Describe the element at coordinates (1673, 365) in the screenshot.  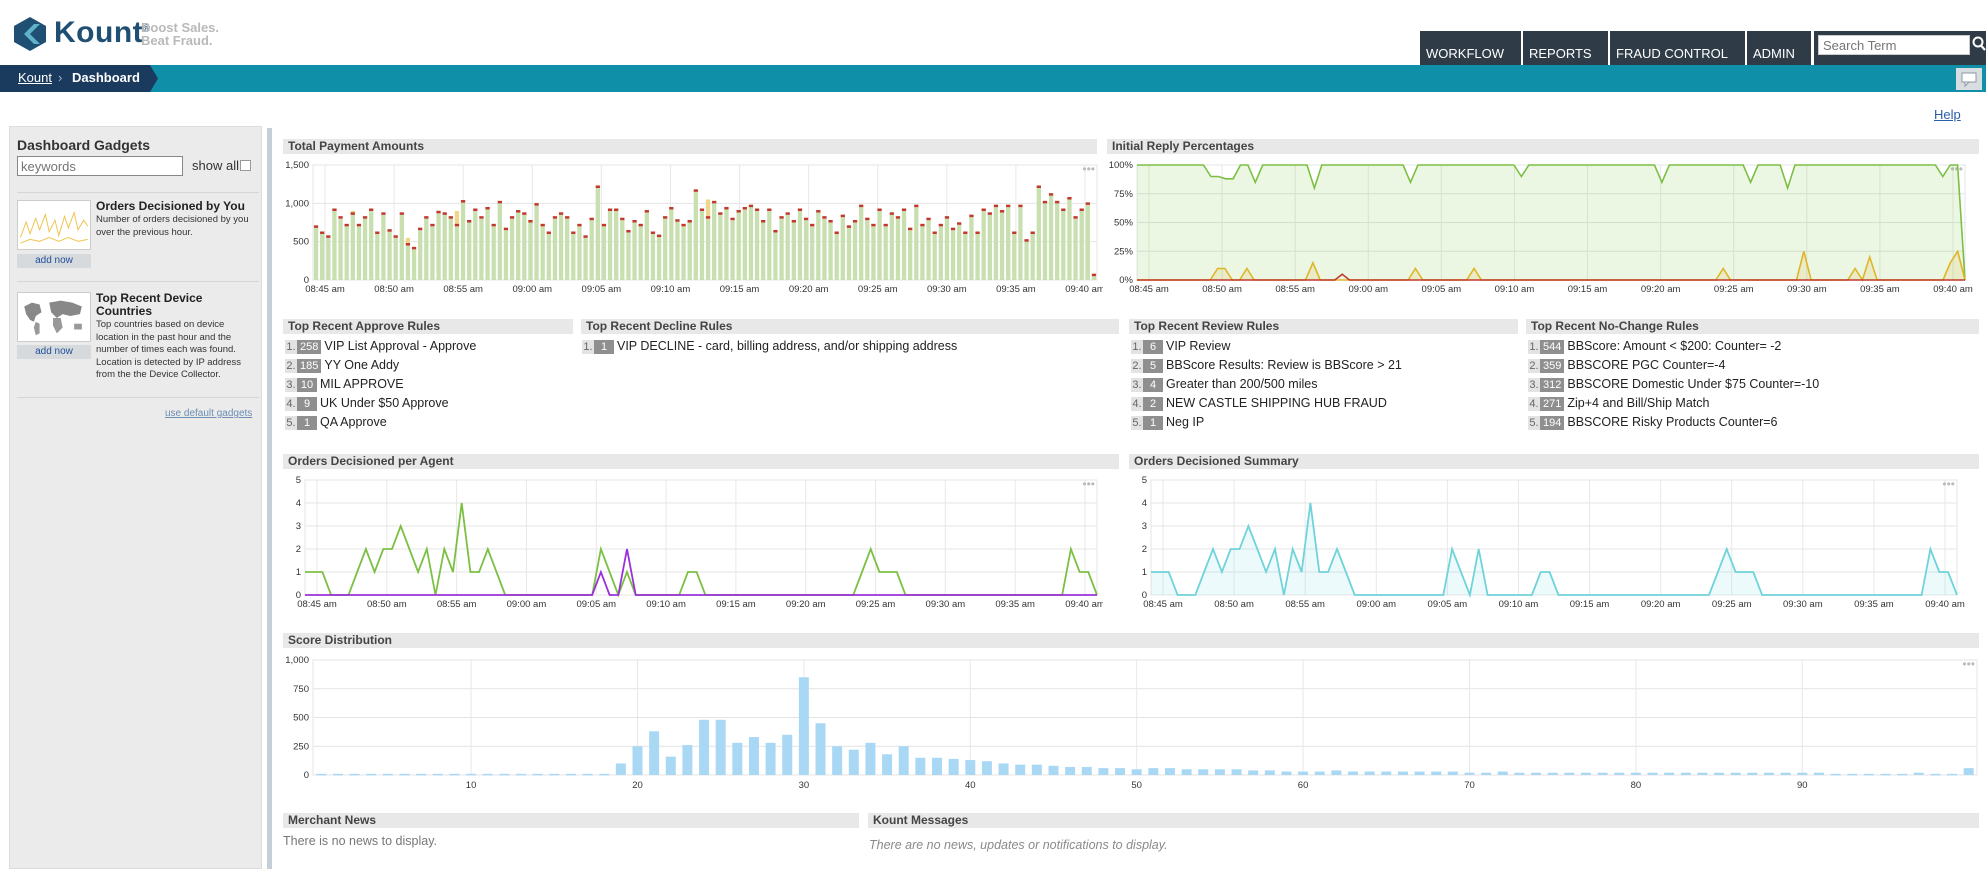
I see `nochange-rule-item: 2. 359 BBSCORE PGC Counter=-4` at that location.